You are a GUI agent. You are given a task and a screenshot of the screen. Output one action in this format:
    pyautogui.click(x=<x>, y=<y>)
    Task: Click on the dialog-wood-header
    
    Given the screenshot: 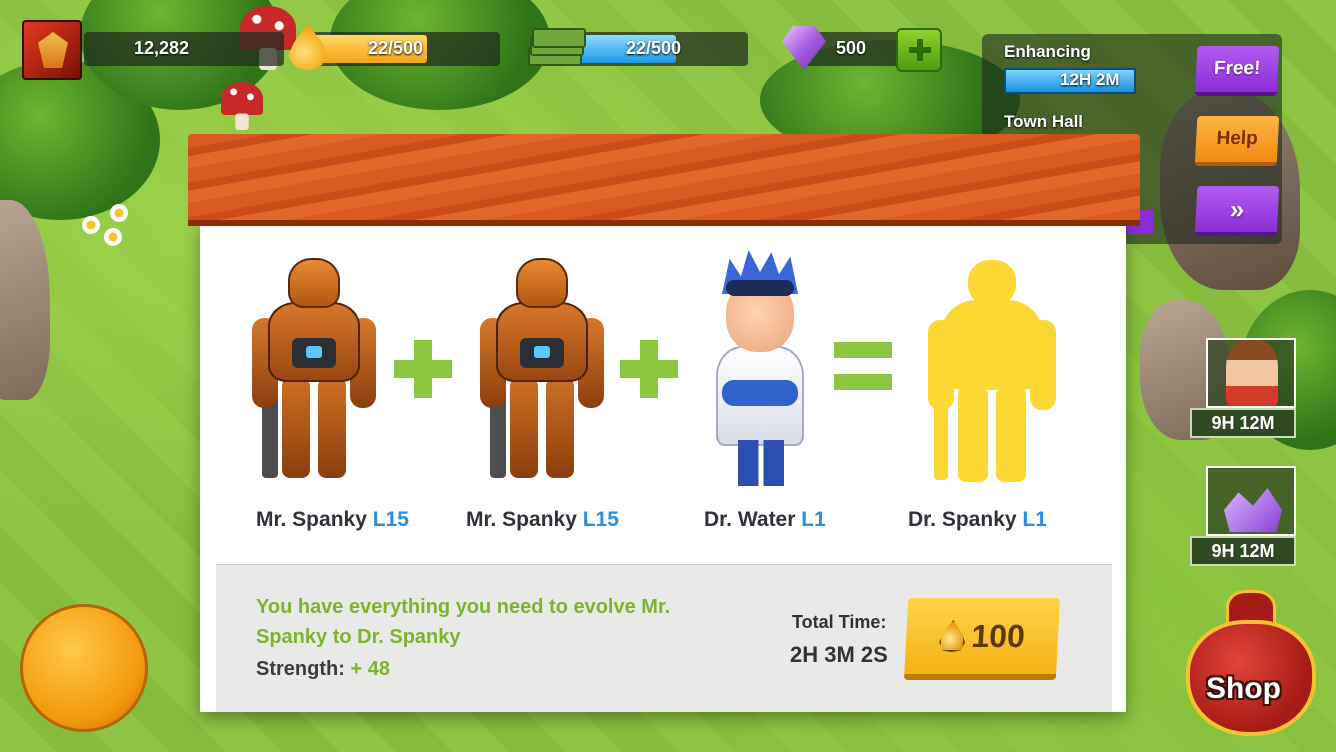 What is the action you would take?
    pyautogui.click(x=664, y=180)
    